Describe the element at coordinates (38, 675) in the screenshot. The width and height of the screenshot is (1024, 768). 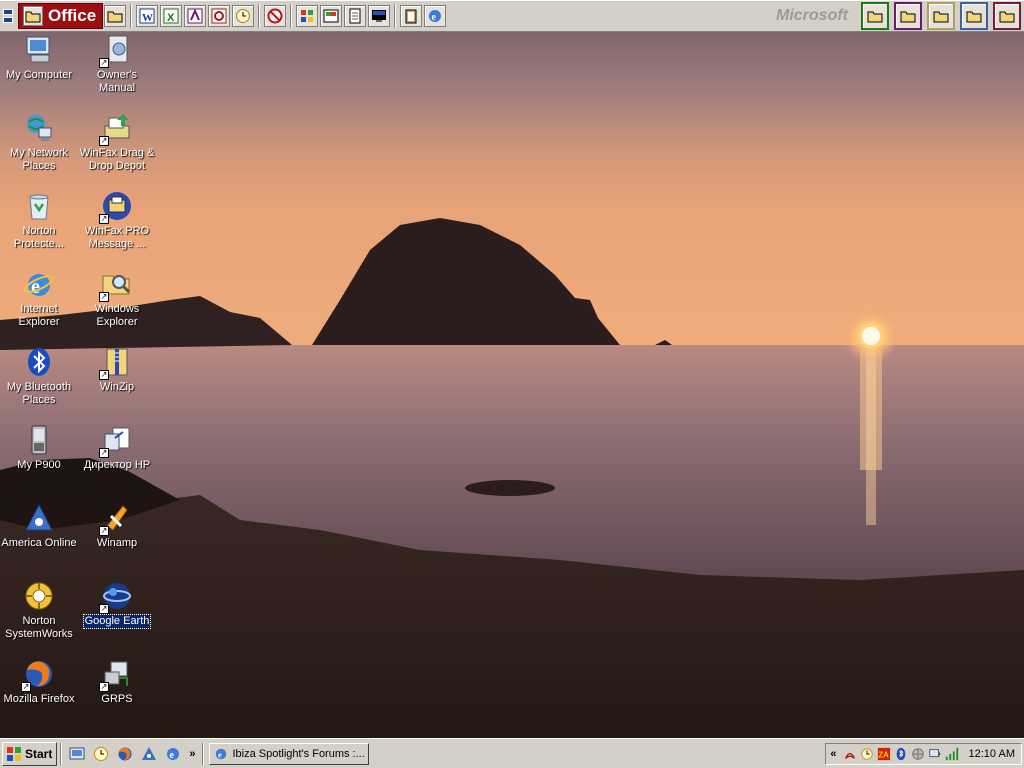
I see `firefox-icon: ↗` at that location.